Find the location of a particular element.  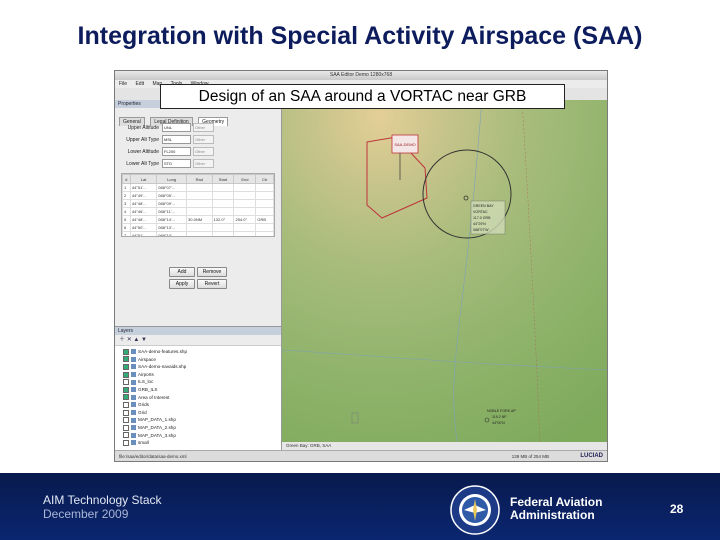

upper-altitude-unit: Other is located at coordinates (203, 127).